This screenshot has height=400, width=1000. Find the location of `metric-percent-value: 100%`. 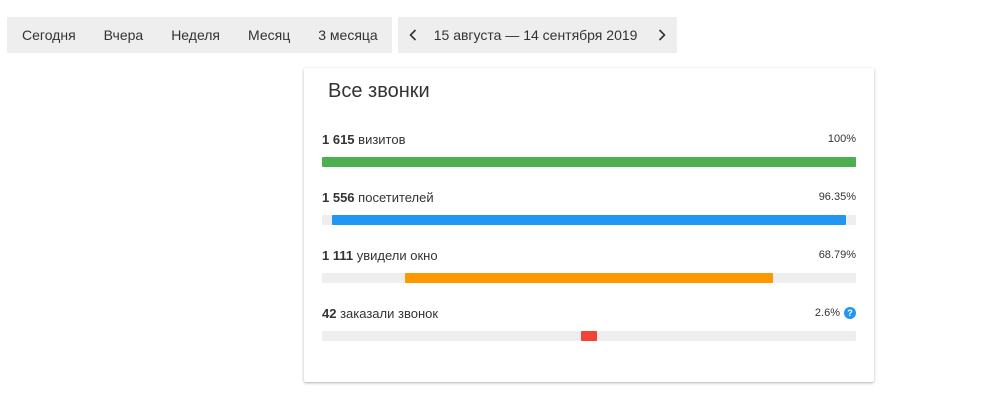

metric-percent-value: 100% is located at coordinates (841, 139).